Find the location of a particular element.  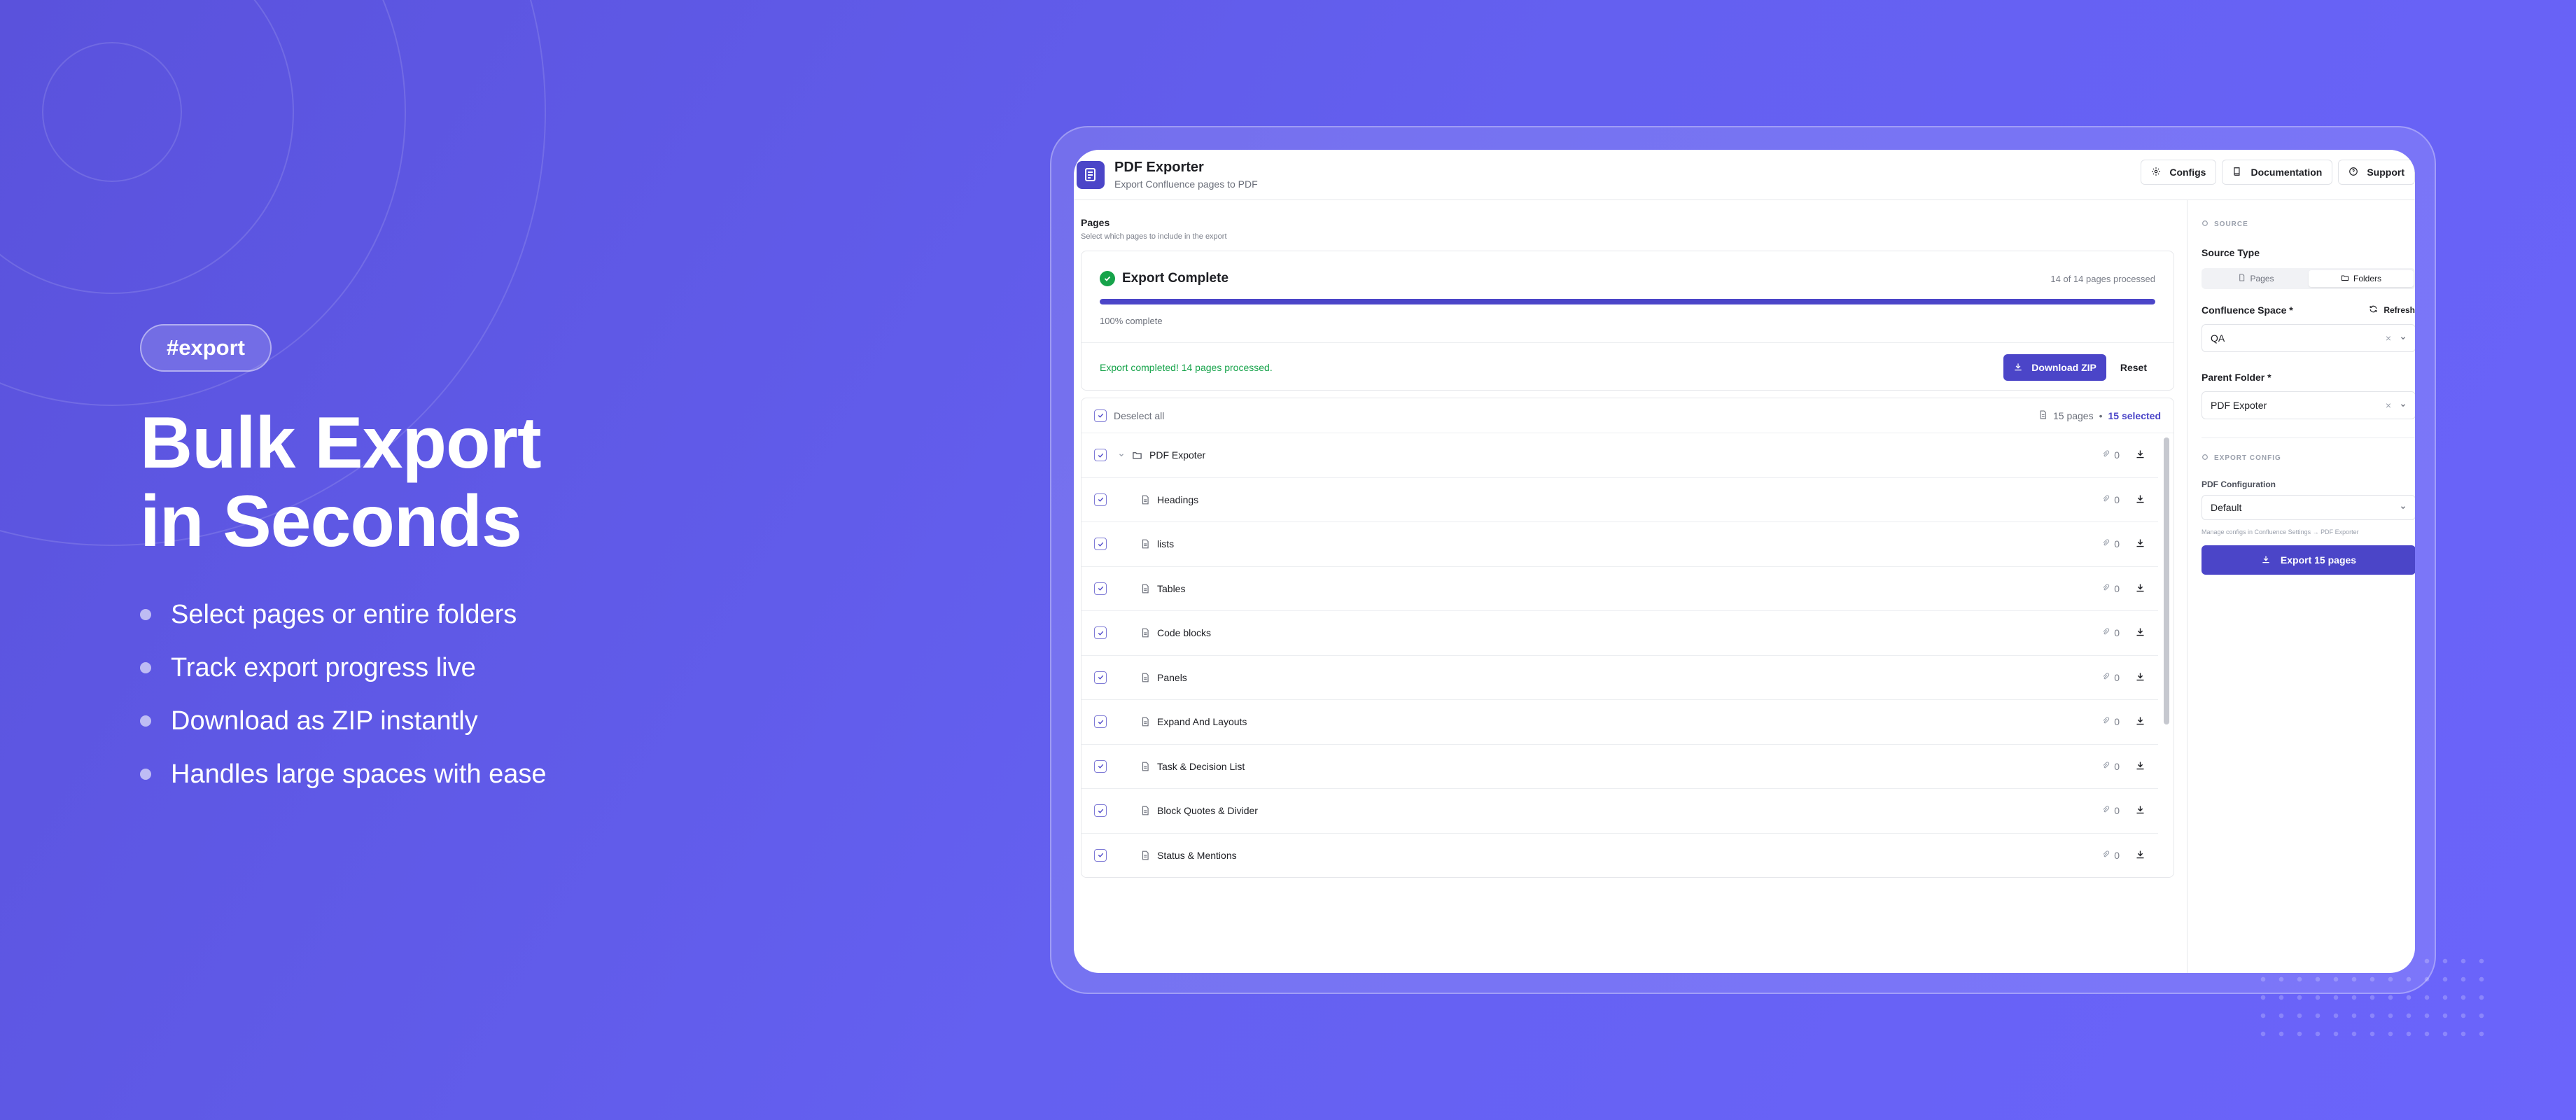

confluence-space-label: Confluence Space * is located at coordinates (2247, 310).